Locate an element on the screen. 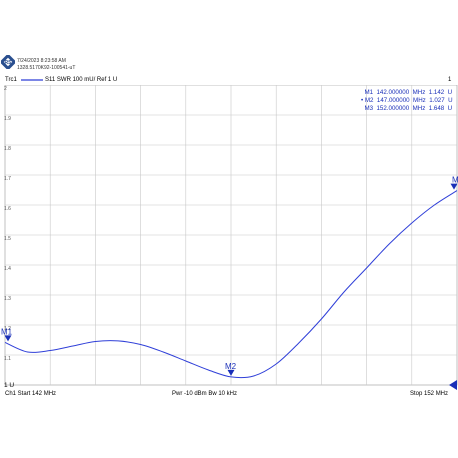 This screenshot has width=458, height=458. start-frequency: Ch1 Start 142 MHz is located at coordinates (30, 394).